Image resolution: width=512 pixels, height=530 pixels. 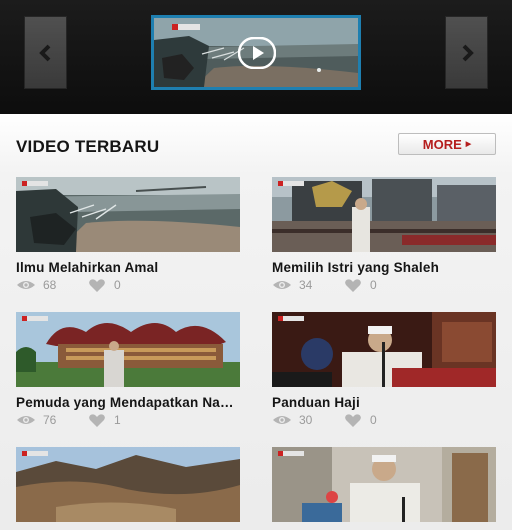 What do you see at coordinates (50, 420) in the screenshot?
I see `view-count: 76` at bounding box center [50, 420].